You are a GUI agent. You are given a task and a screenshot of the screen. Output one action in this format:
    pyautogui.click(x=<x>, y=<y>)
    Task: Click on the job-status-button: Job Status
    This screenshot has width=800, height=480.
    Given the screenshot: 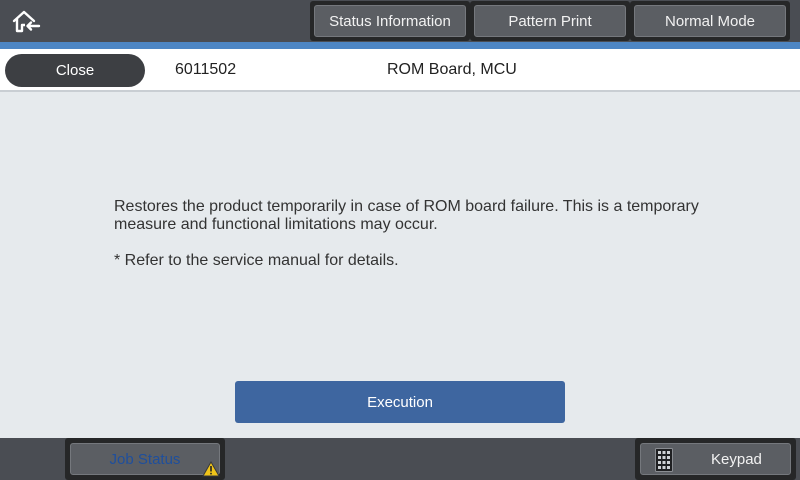 What is the action you would take?
    pyautogui.click(x=145, y=460)
    